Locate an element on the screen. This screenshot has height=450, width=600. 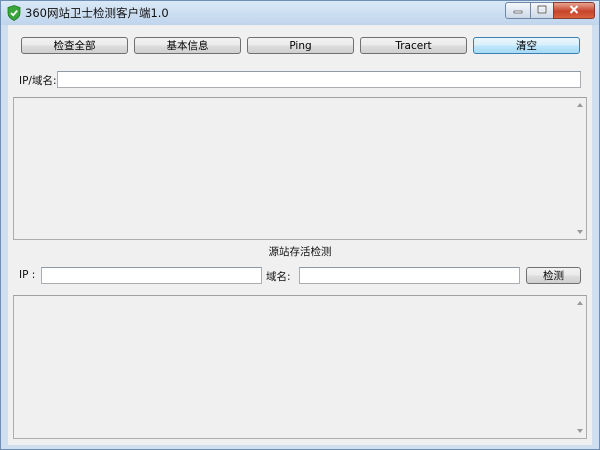
ip-input is located at coordinates (151, 275).